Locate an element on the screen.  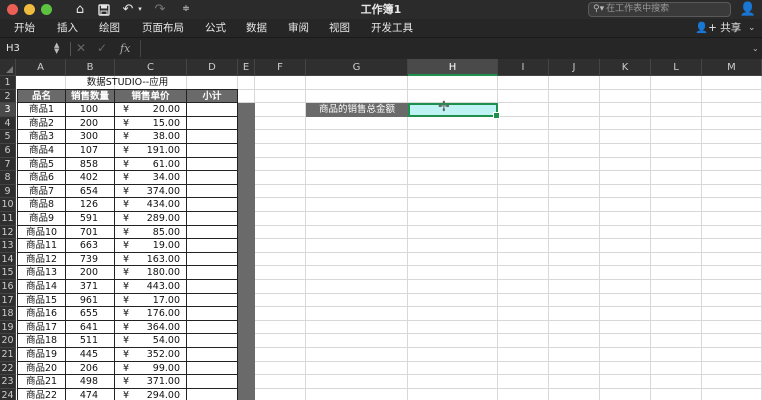
cell-product-name: 商品9 is located at coordinates (41, 219).